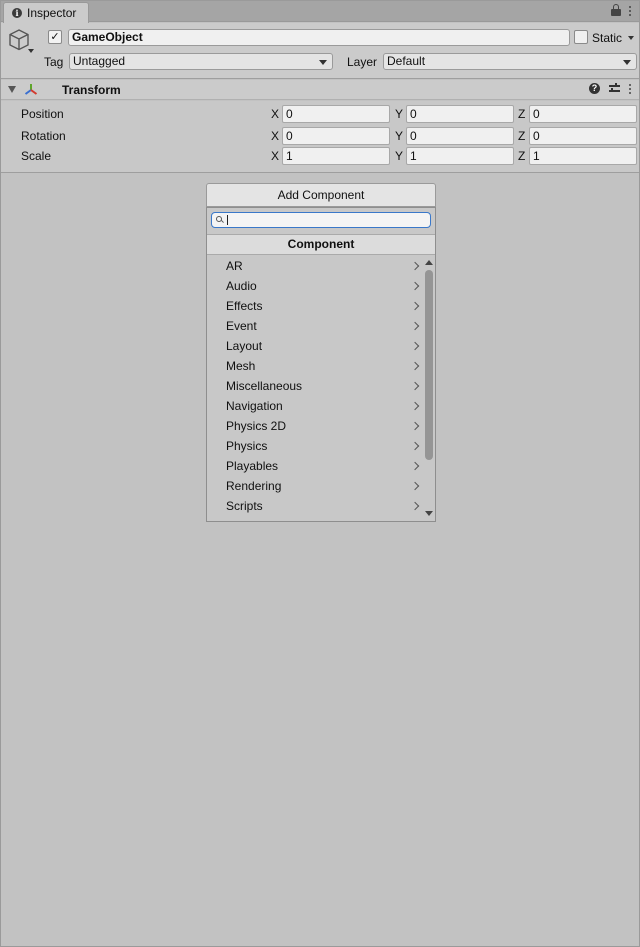 The height and width of the screenshot is (947, 640). I want to click on rotation-label: Rotation, so click(43, 136).